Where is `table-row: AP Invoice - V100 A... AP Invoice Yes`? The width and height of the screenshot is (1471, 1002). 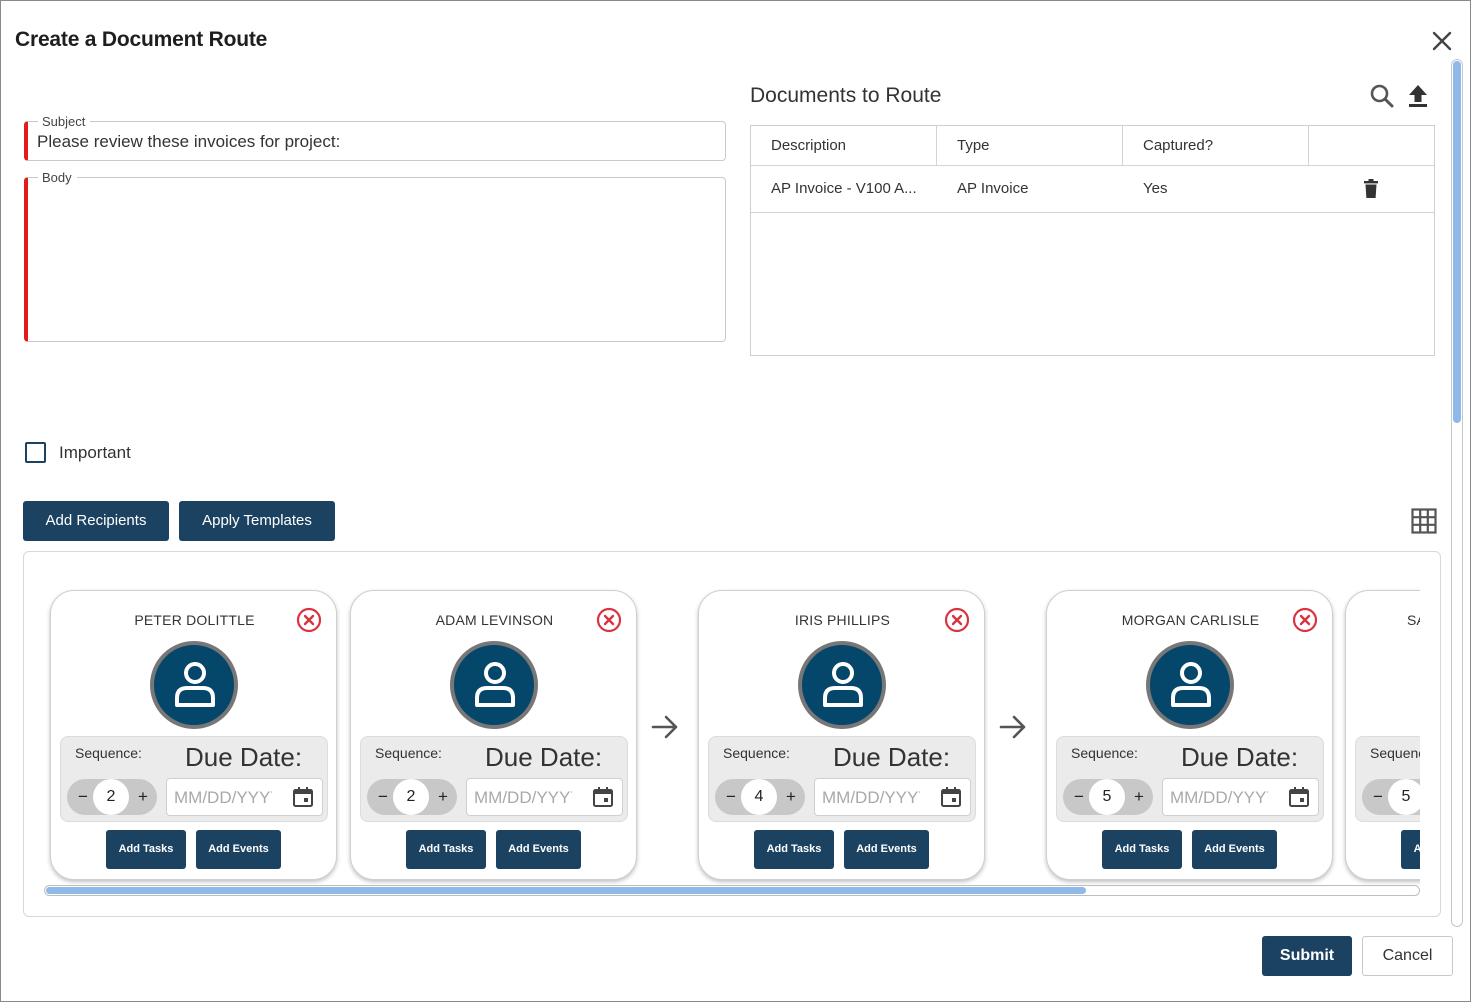
table-row: AP Invoice - V100 A... AP Invoice Yes is located at coordinates (1092, 189).